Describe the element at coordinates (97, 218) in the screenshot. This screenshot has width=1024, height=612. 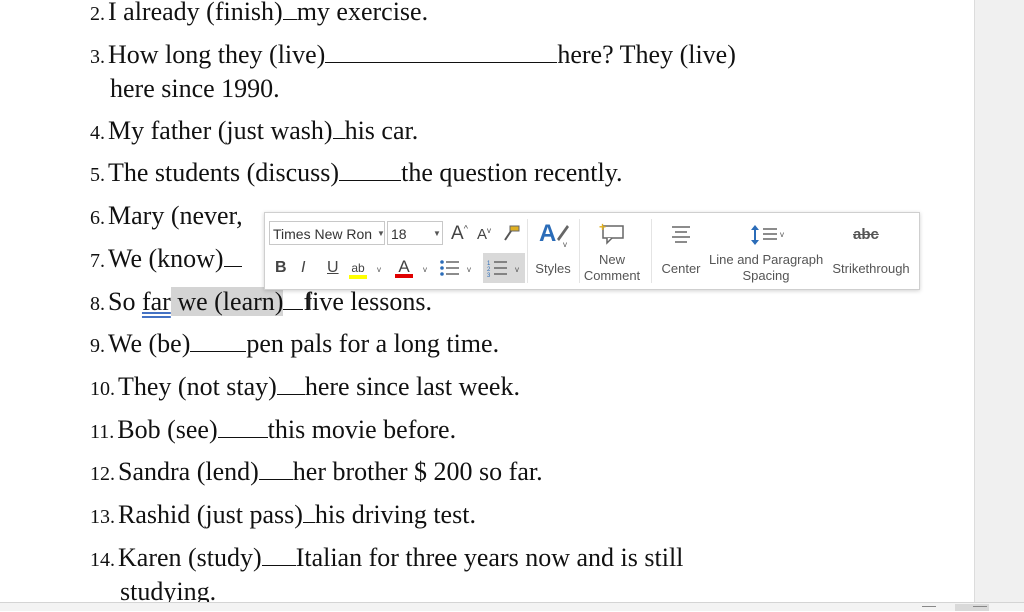
I see `question-number: 6.` at that location.